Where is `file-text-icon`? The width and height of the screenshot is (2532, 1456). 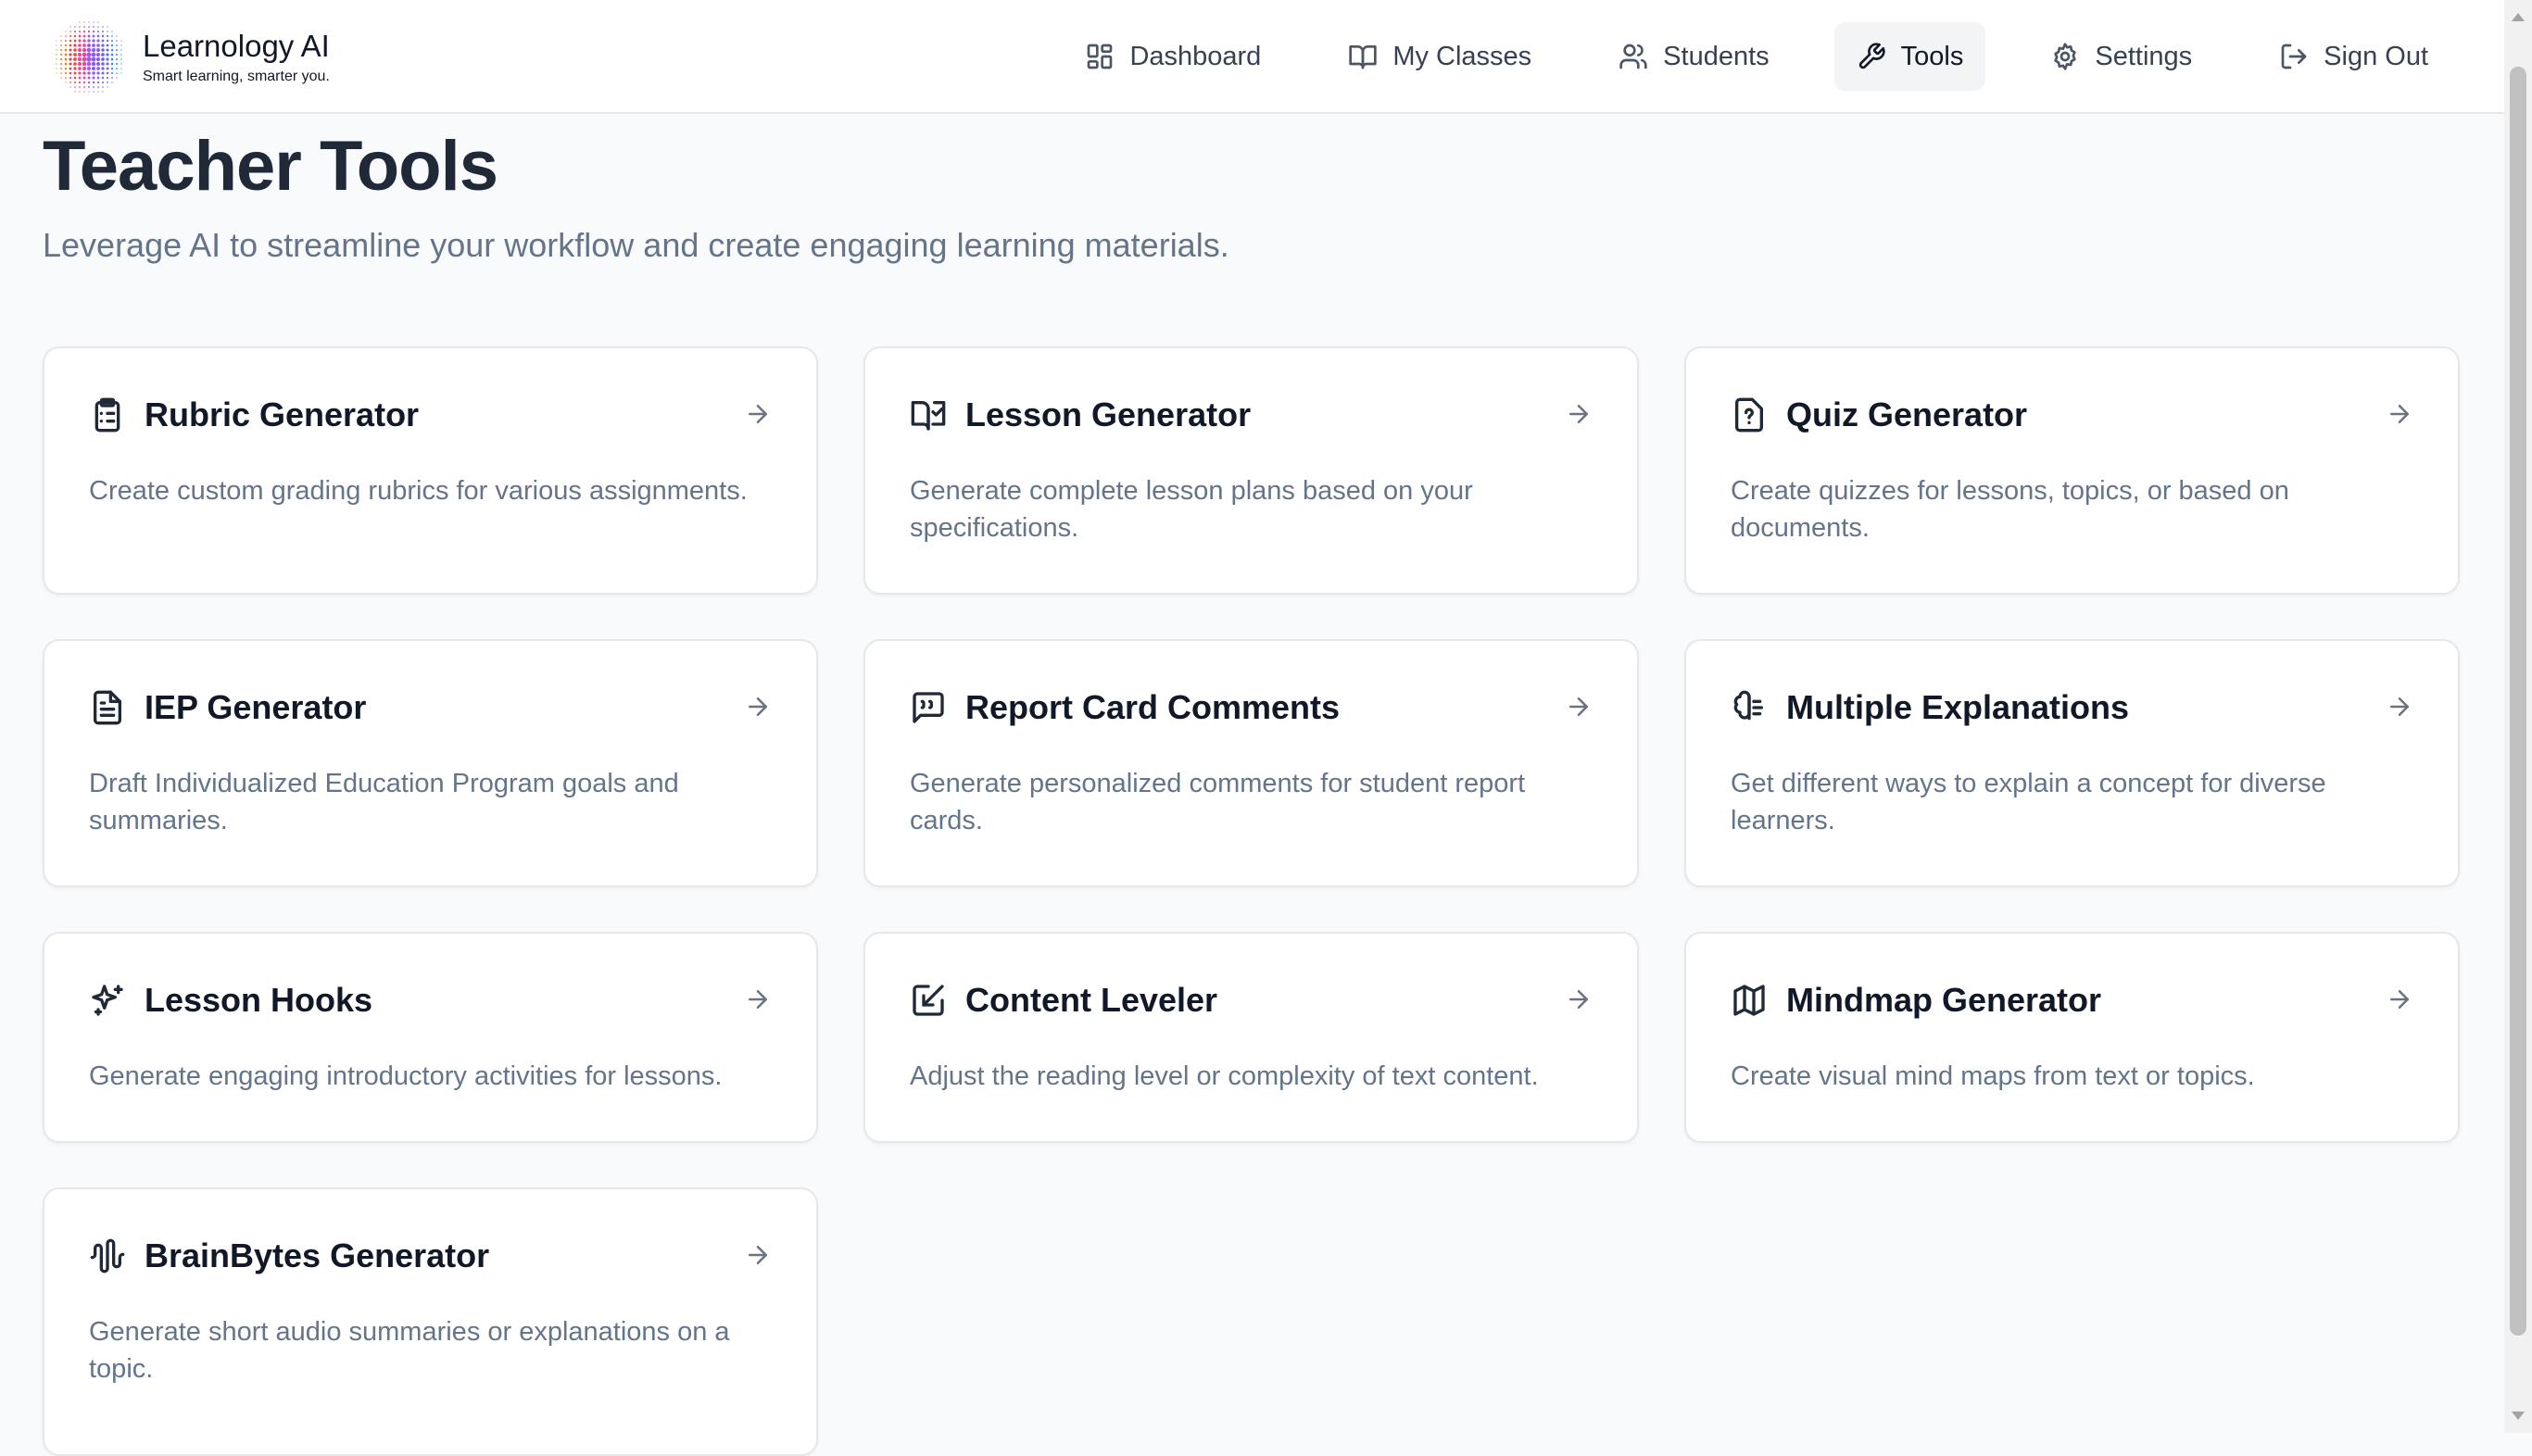
file-text-icon is located at coordinates (107, 707).